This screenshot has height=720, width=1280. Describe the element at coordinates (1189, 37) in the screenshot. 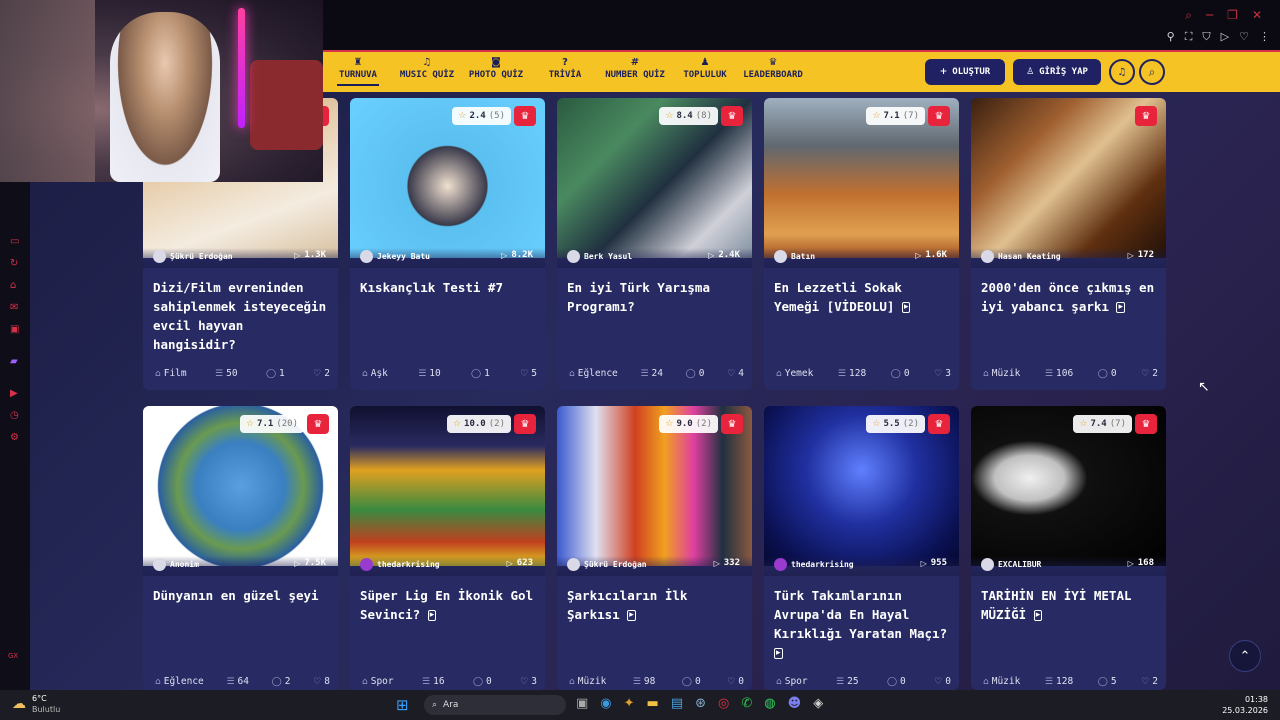

I see `screenshot-icon: ⛶` at that location.